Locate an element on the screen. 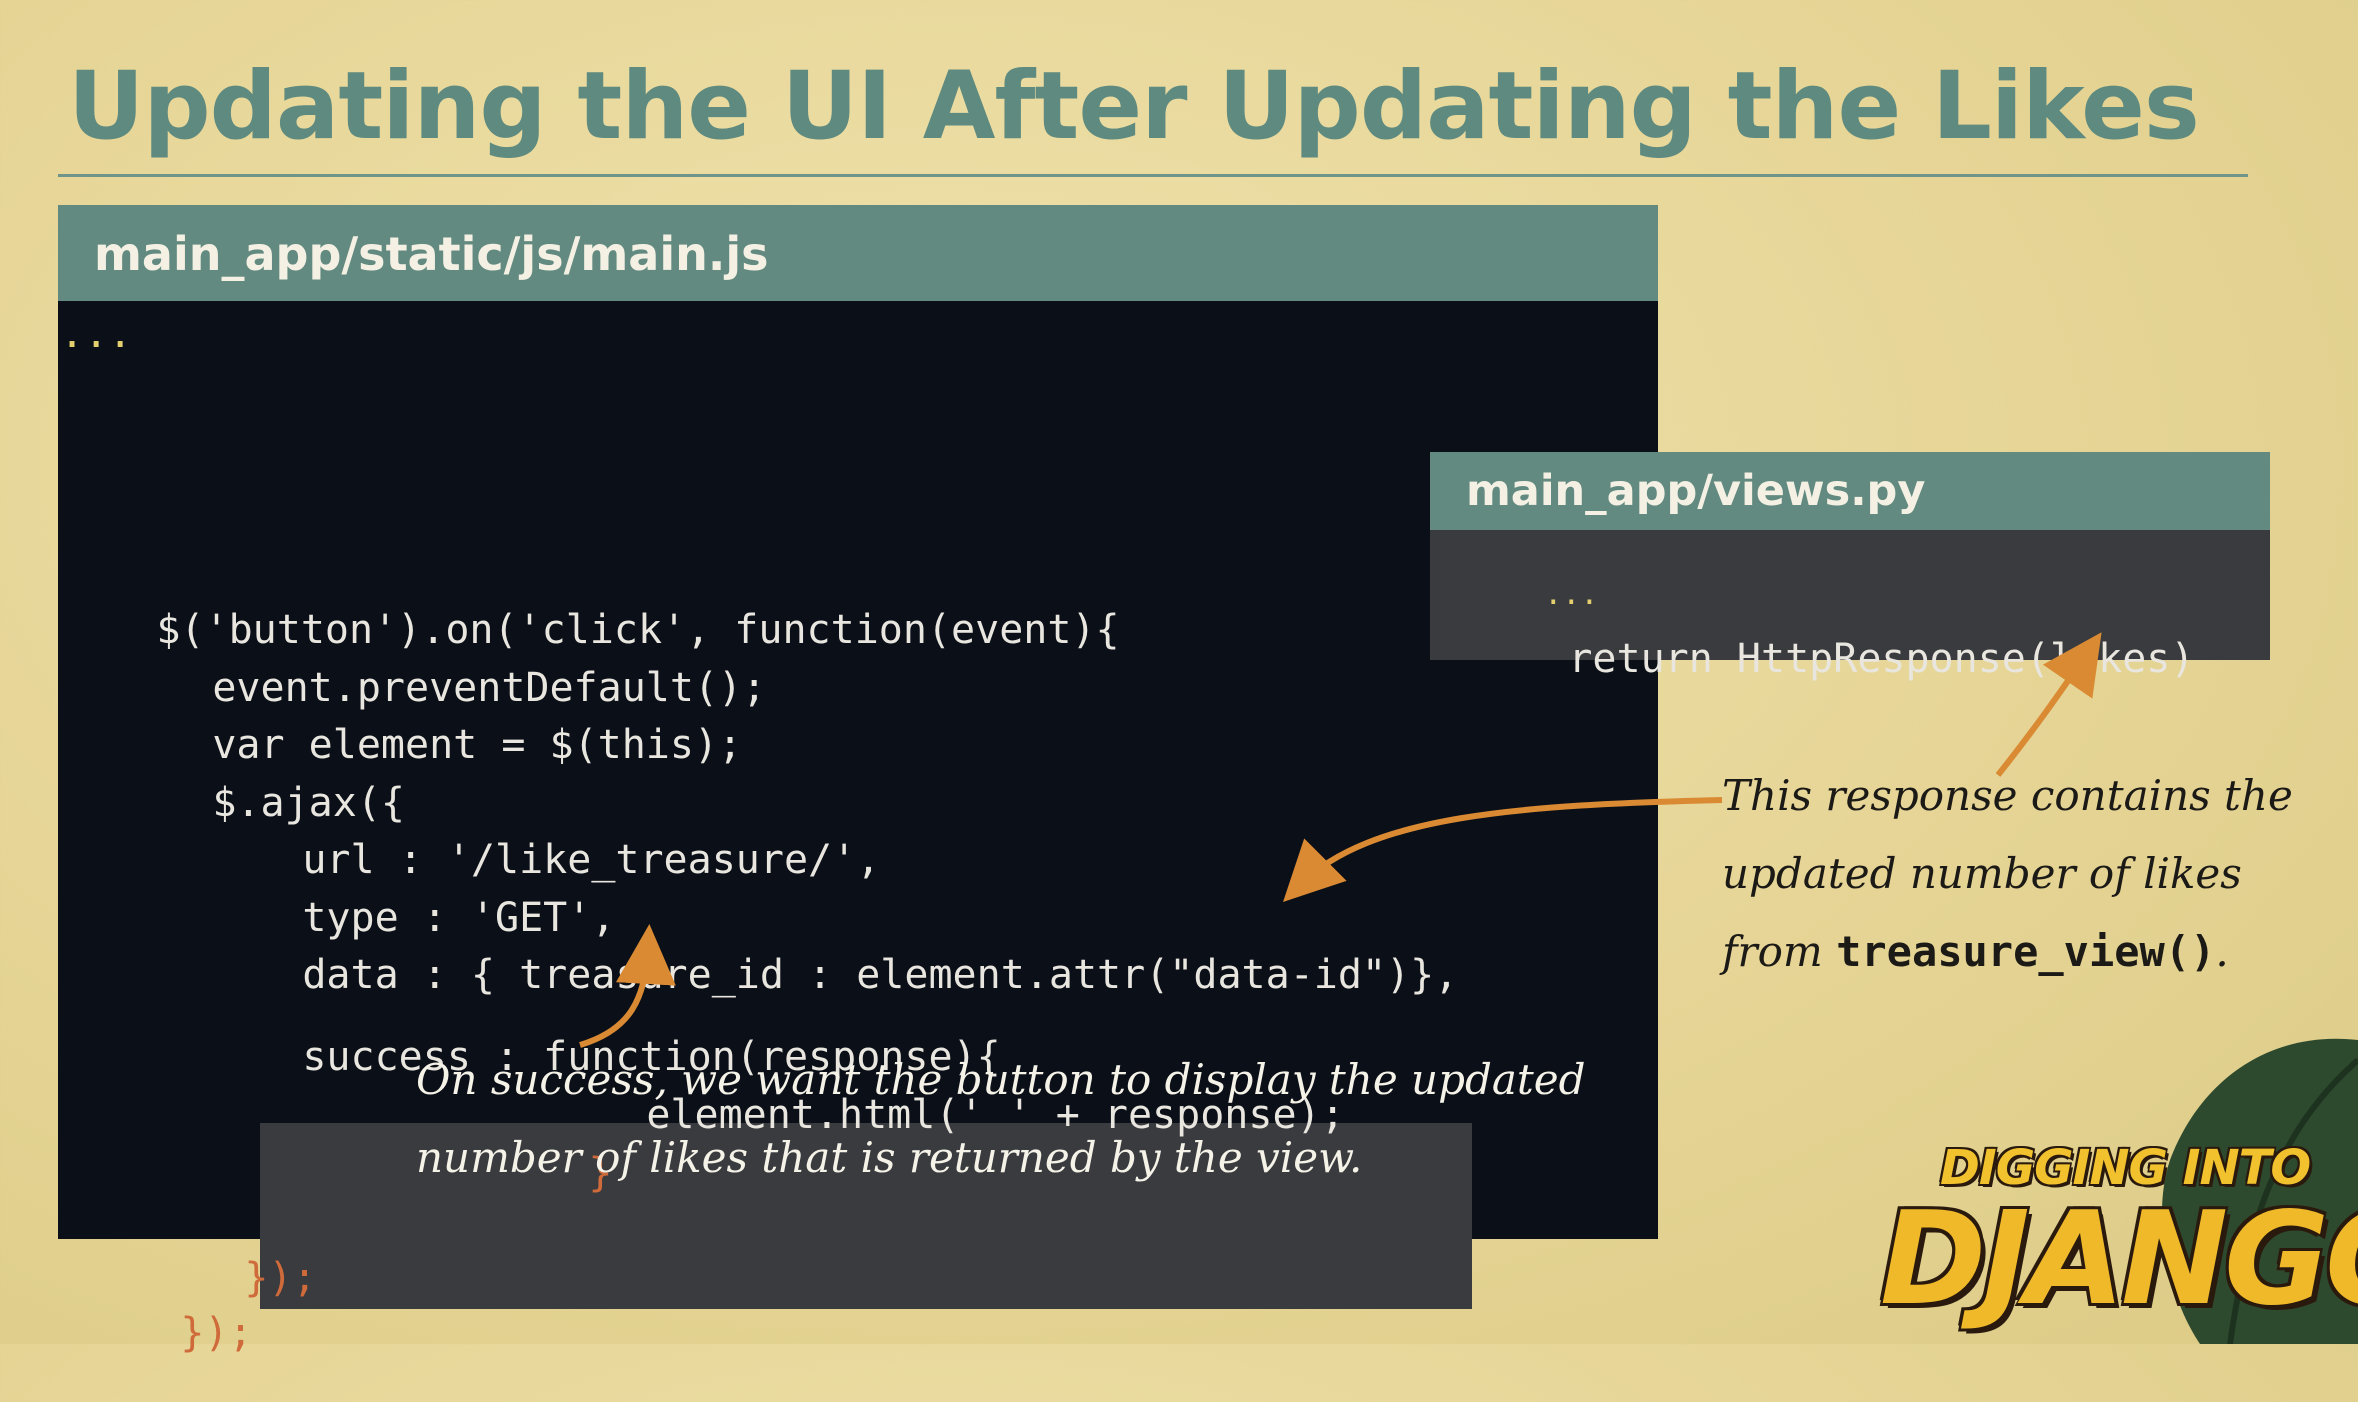  slide-title: Updating the UI After Updating the Likes is located at coordinates (1134, 106).